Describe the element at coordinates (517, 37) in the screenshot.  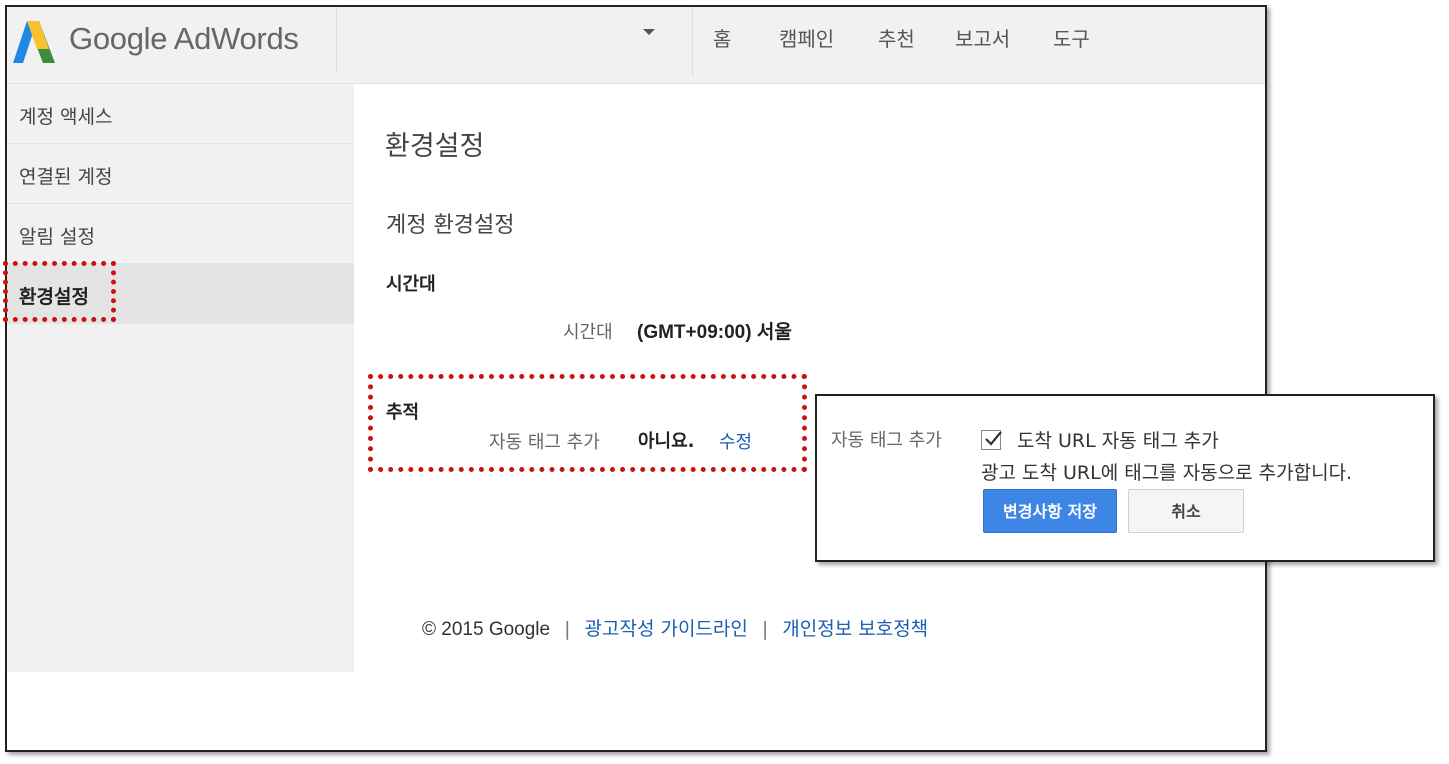
I see `account-selector` at that location.